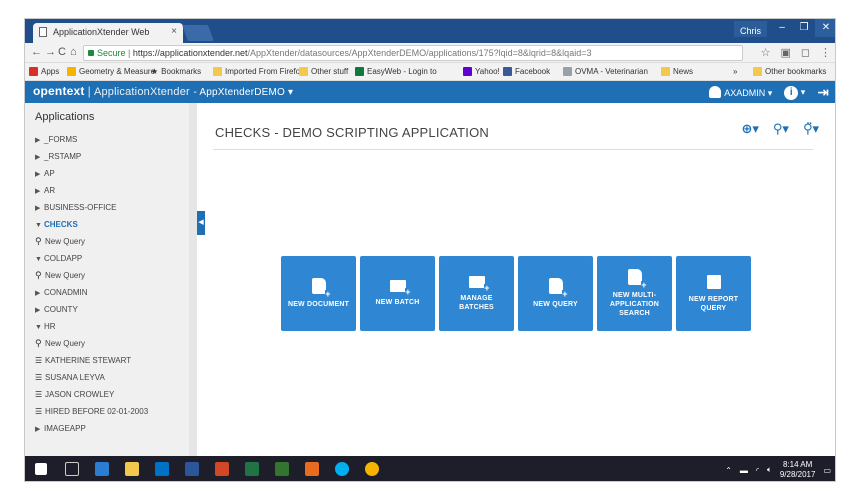  What do you see at coordinates (115, 258) in the screenshot?
I see `sidebar-item-coldapp: ▼ COLDAPP` at bounding box center [115, 258].